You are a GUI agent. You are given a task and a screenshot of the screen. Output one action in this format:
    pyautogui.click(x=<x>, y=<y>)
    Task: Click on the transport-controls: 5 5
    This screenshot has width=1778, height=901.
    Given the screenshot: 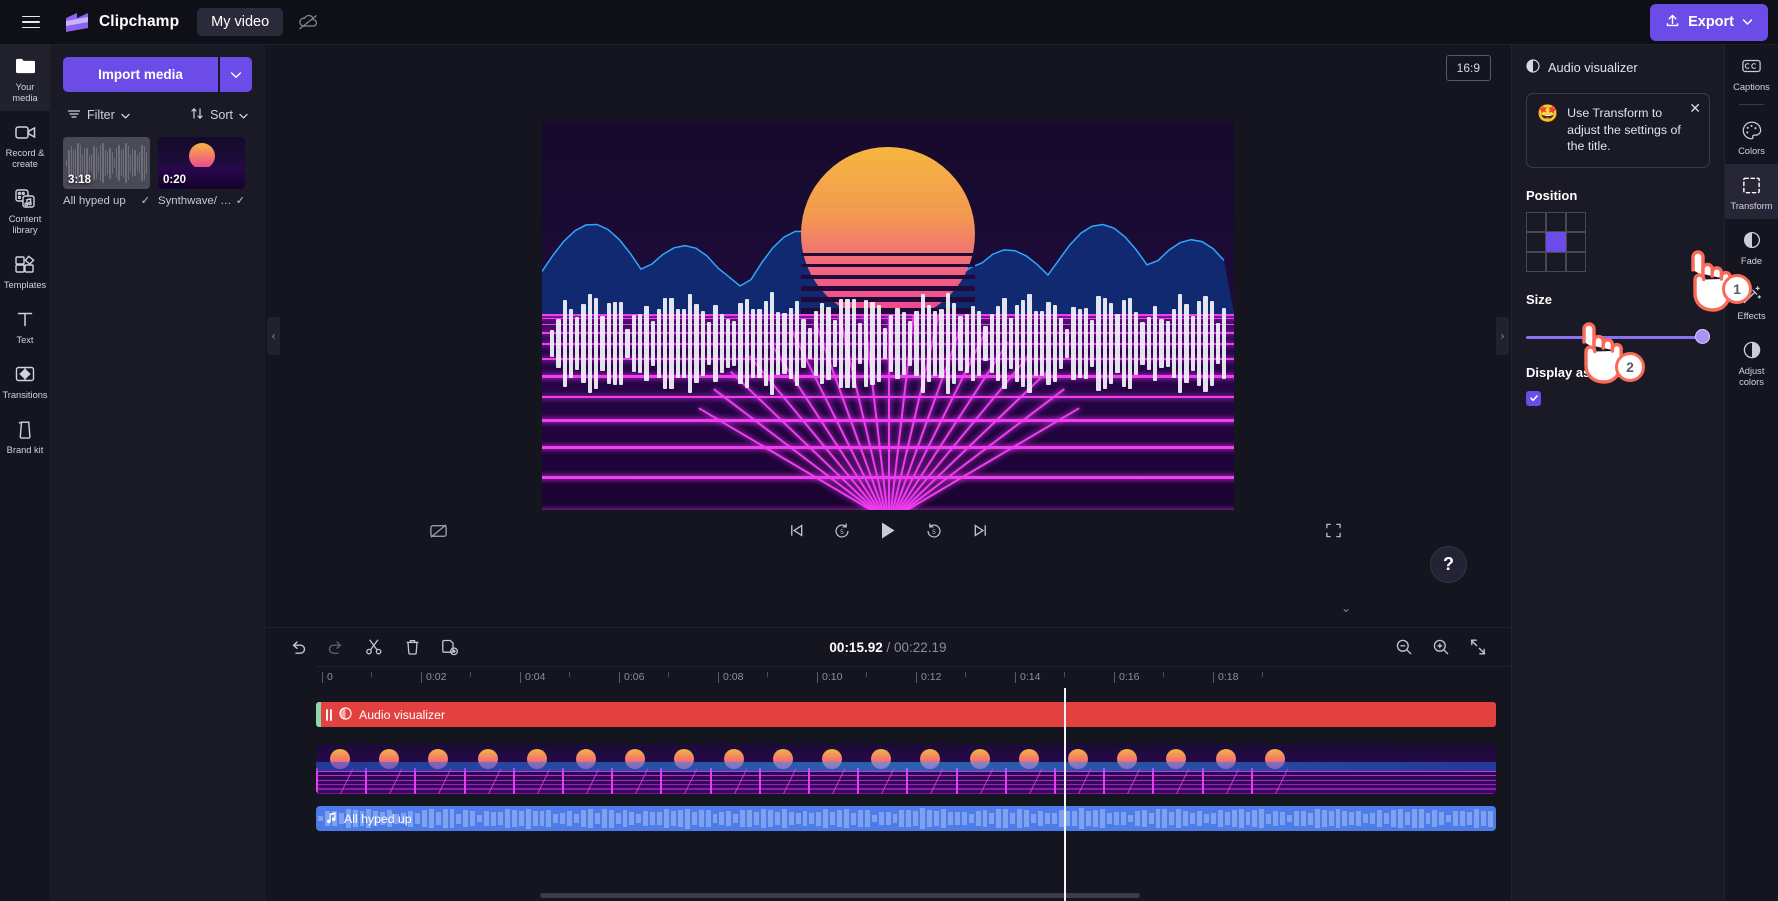 What is the action you would take?
    pyautogui.click(x=888, y=531)
    